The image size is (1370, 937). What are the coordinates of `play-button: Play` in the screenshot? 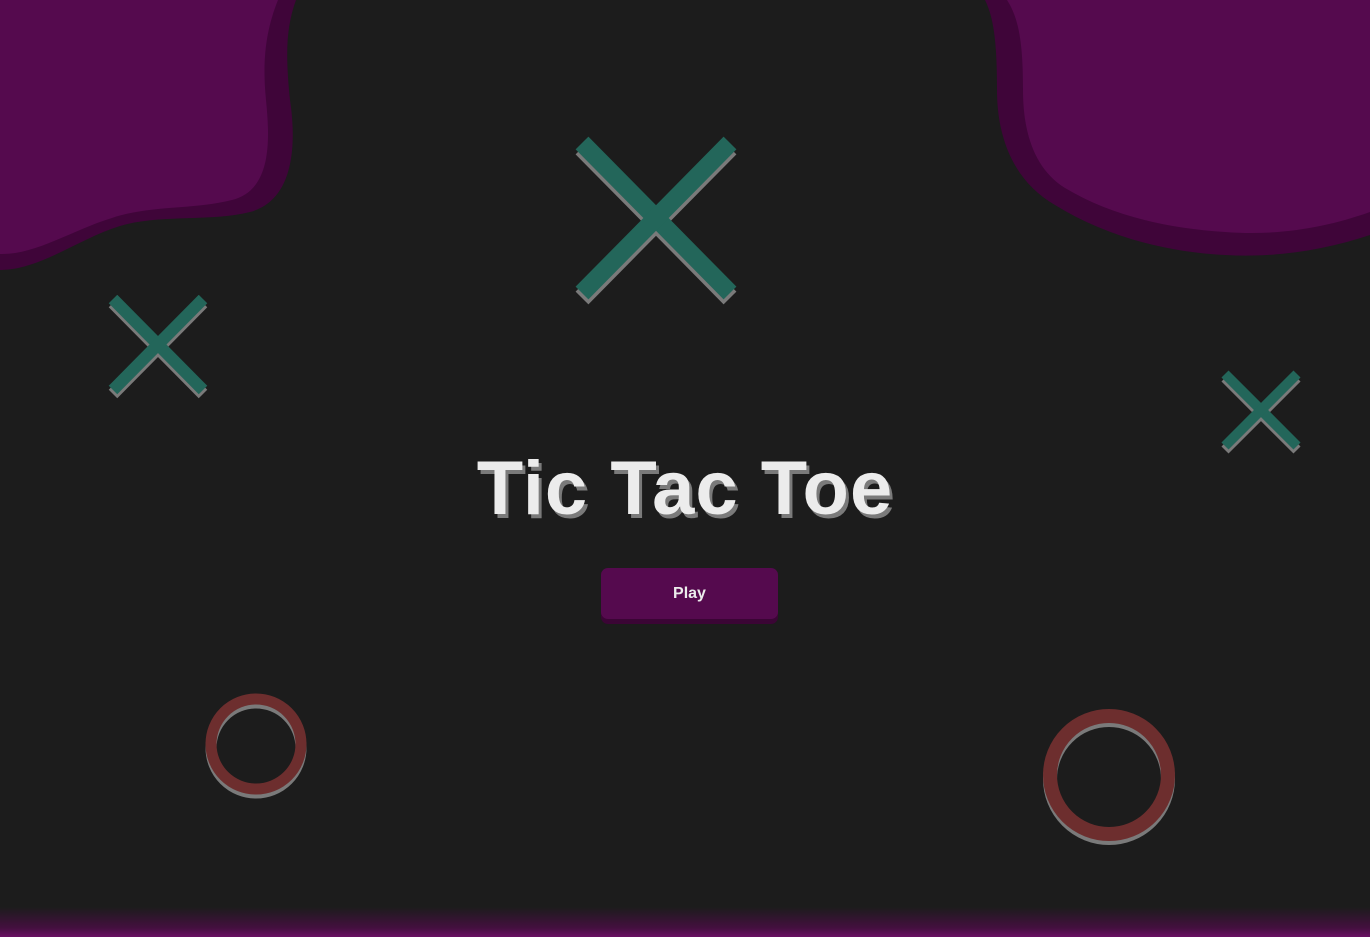 It's located at (689, 593).